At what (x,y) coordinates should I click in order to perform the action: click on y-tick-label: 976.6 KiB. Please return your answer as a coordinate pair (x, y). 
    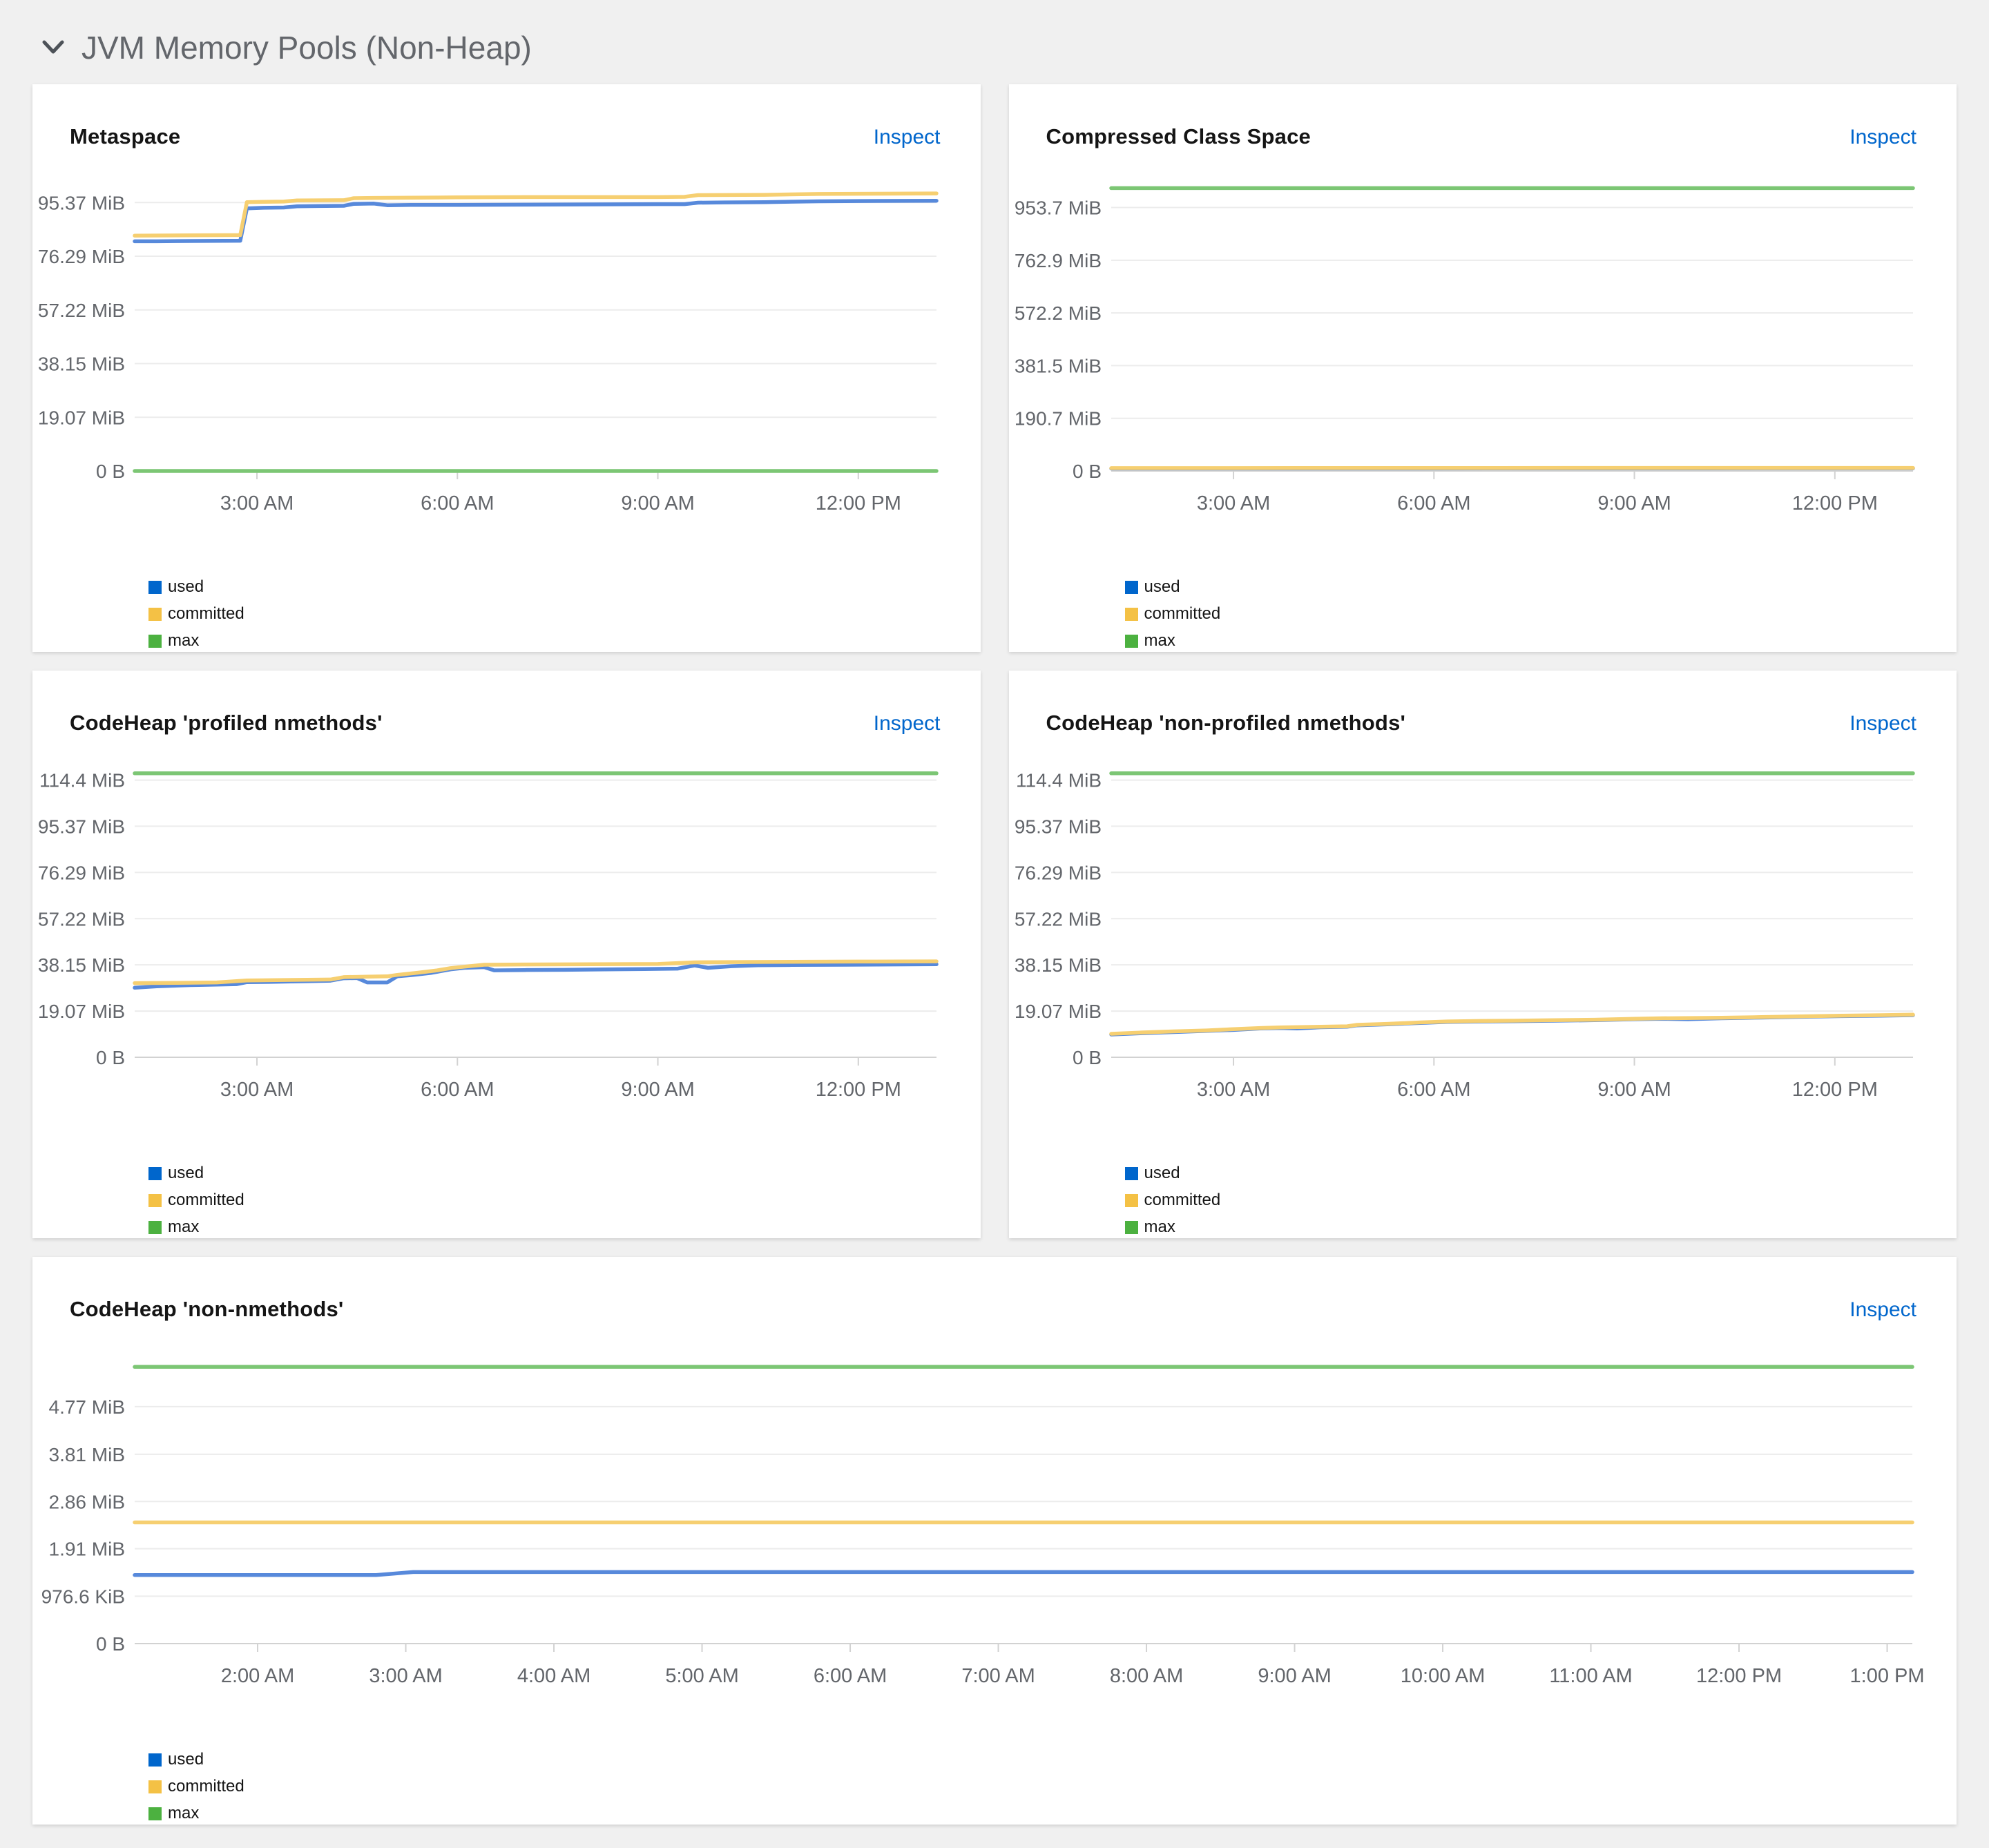
    Looking at the image, I should click on (83, 1596).